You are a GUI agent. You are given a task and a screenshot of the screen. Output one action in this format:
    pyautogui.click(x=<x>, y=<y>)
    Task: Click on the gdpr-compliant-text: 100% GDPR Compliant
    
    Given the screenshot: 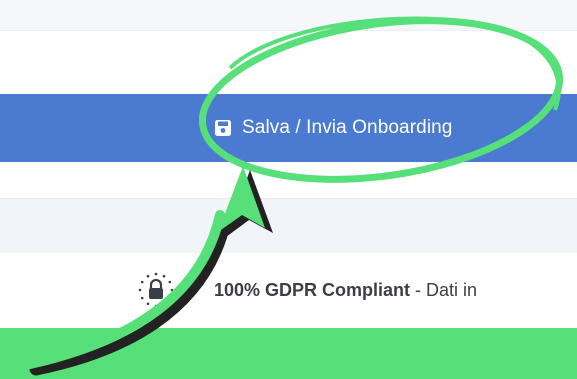 What is the action you would take?
    pyautogui.click(x=312, y=289)
    